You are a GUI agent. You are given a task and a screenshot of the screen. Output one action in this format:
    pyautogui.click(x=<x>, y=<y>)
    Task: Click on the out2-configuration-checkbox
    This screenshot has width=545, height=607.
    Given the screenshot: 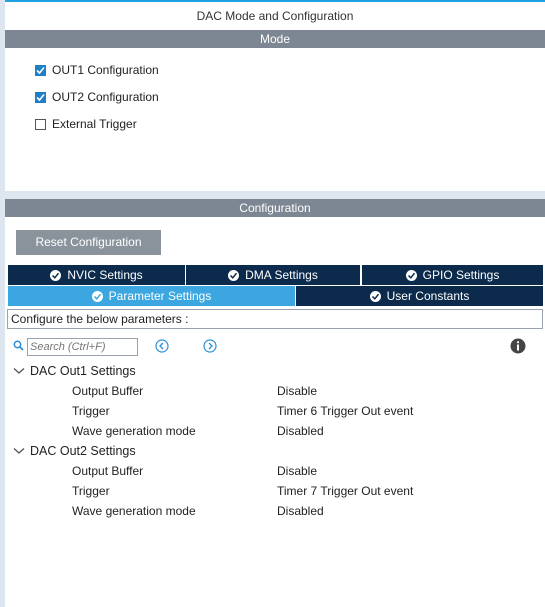 What is the action you would take?
    pyautogui.click(x=40, y=97)
    